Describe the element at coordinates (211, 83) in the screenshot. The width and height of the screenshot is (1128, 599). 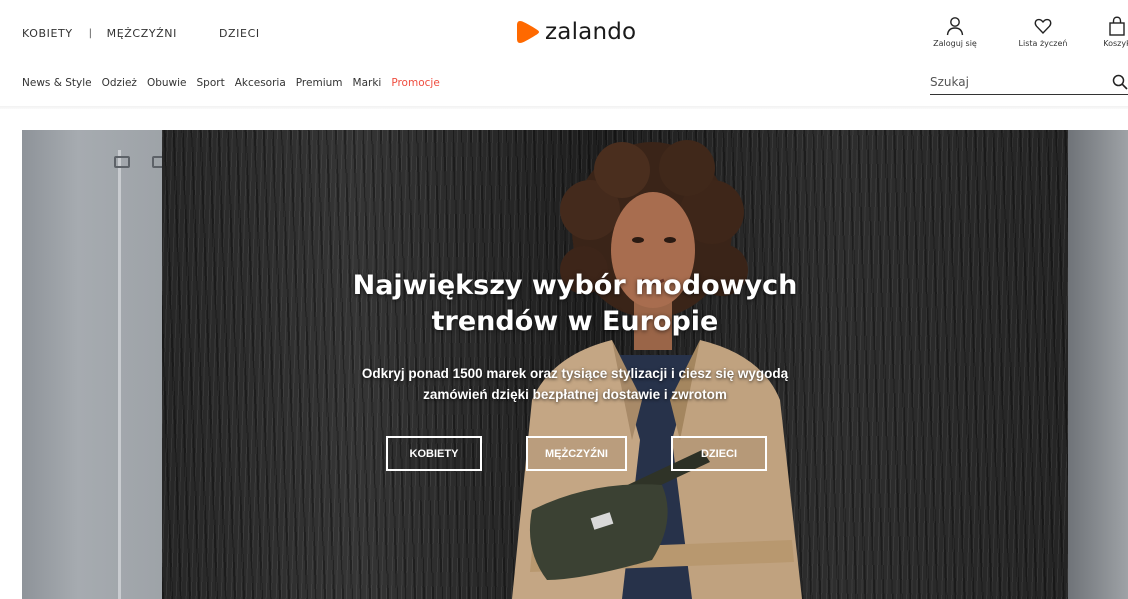
I see `category-sport: Sport` at that location.